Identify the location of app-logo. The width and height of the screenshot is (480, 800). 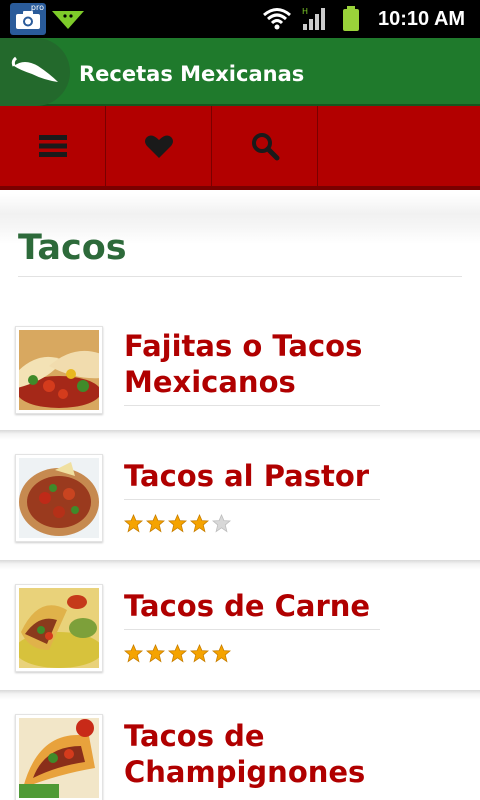
(35, 72).